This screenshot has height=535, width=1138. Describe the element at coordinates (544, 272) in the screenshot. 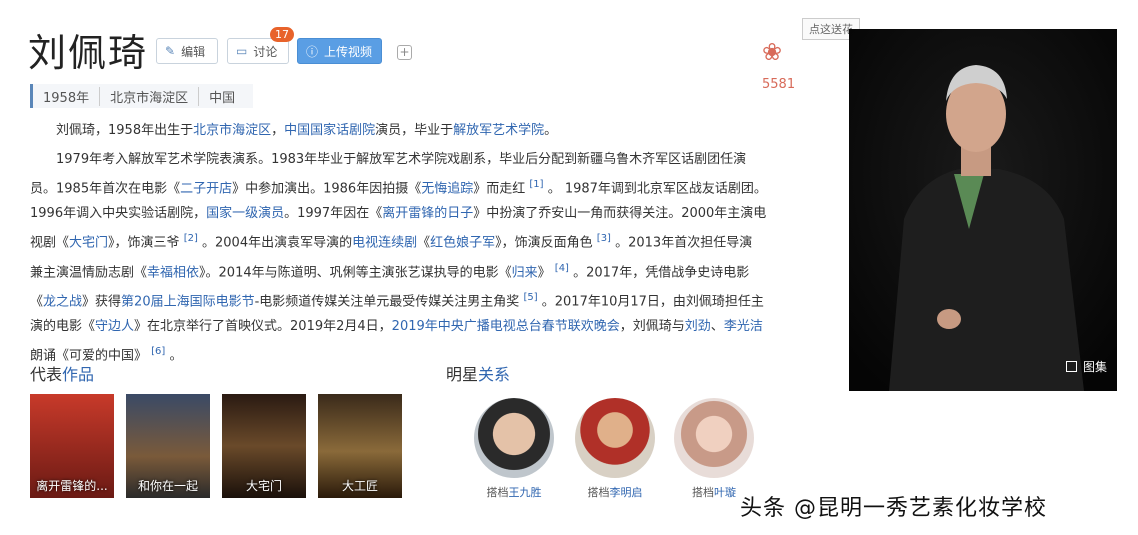

I see `bio-text: 》` at that location.